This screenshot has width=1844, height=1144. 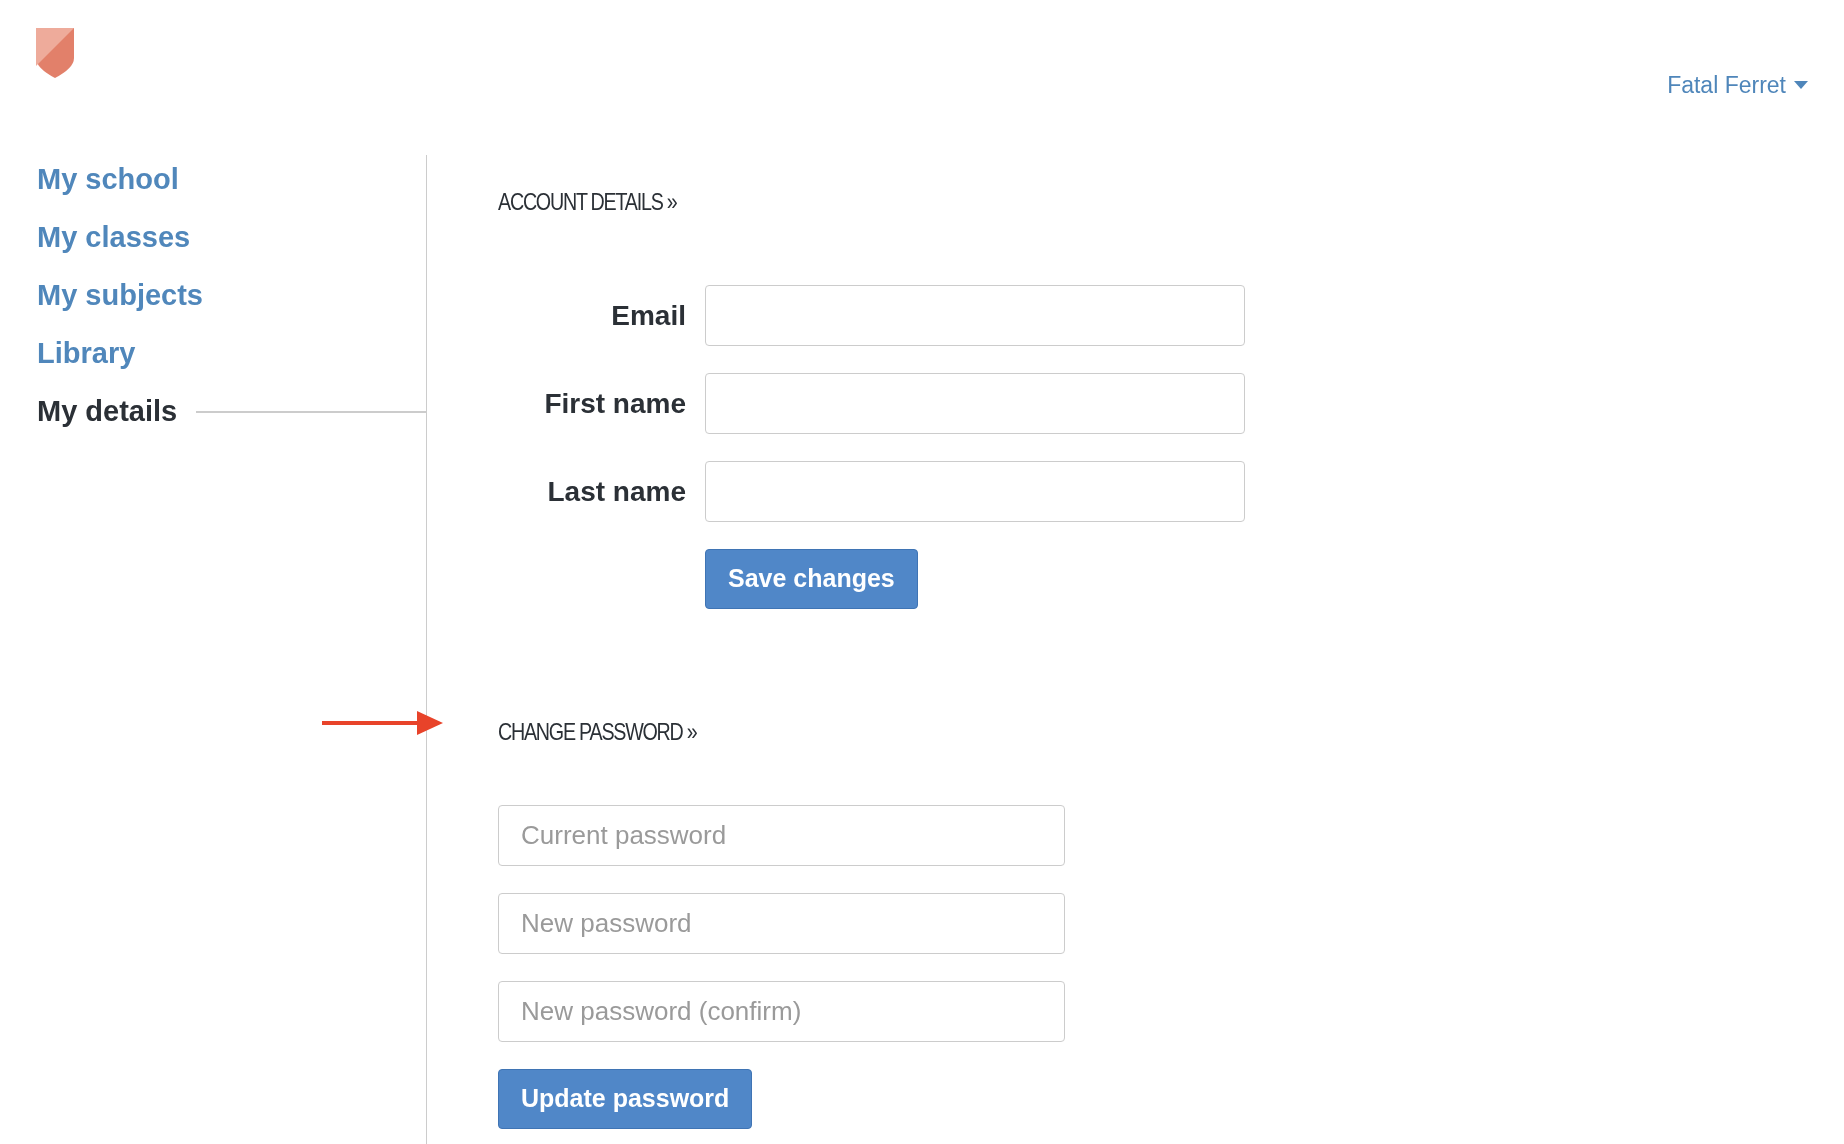 I want to click on user-menu: Fatal Ferret, so click(x=1737, y=85).